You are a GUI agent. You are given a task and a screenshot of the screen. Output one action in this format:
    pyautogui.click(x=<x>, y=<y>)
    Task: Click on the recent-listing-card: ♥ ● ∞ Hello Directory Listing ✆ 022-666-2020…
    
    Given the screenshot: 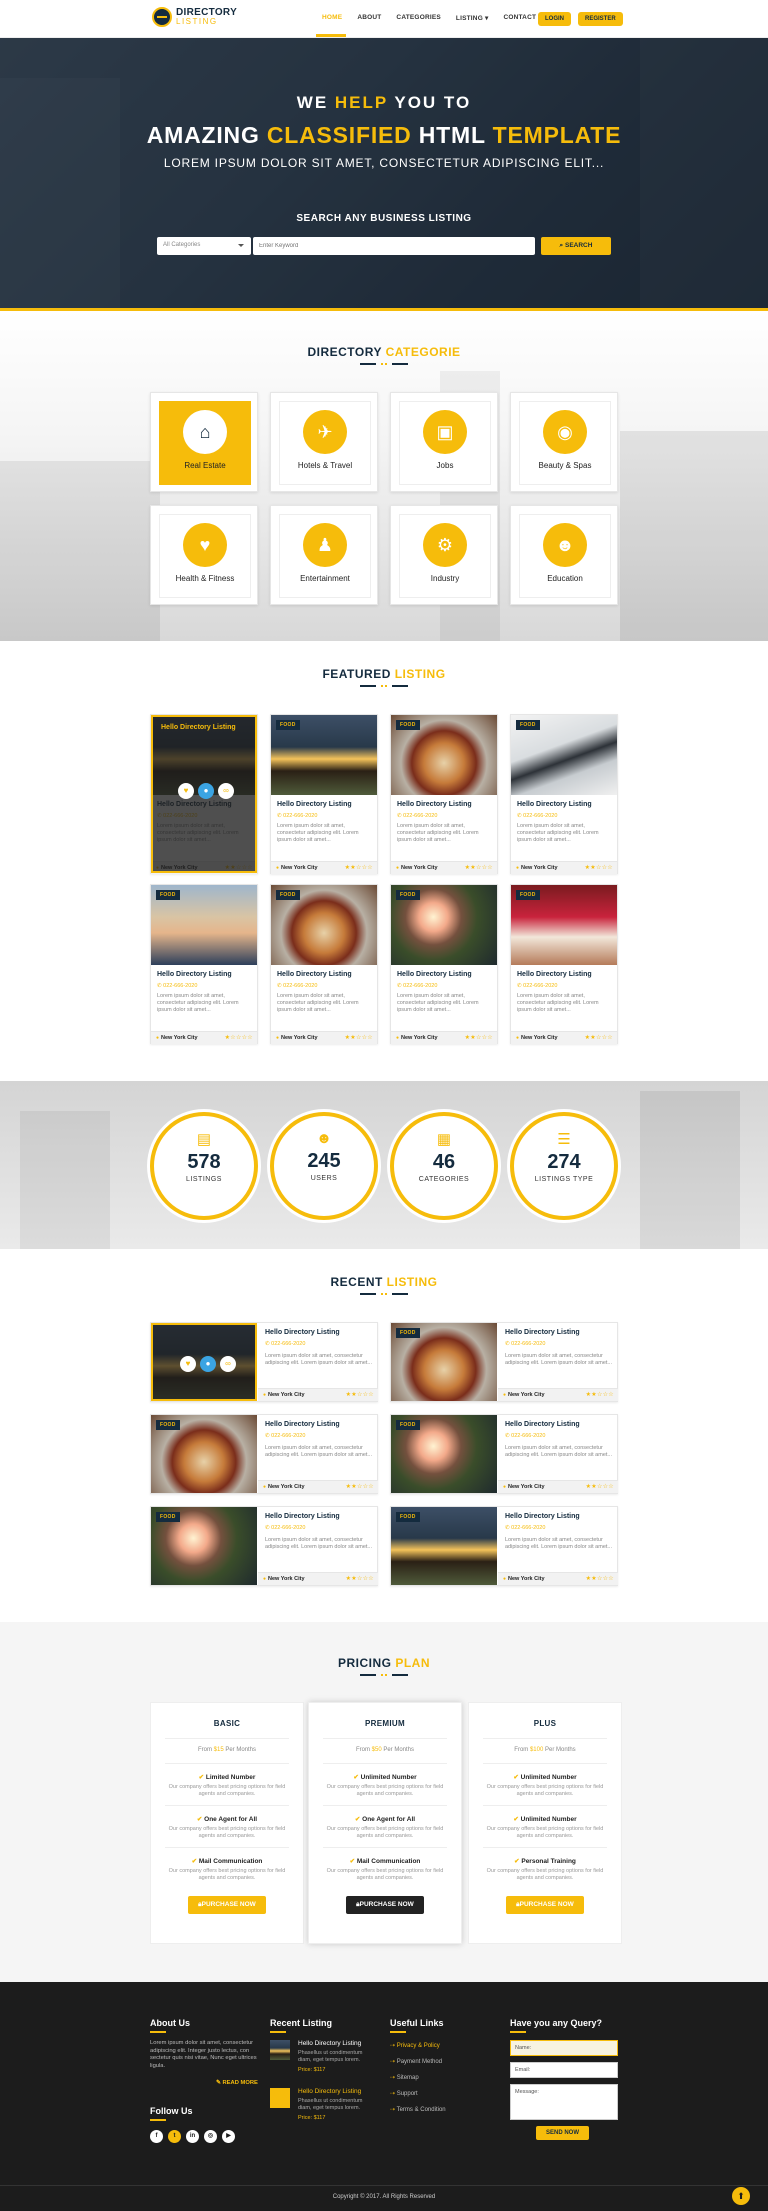 What is the action you would take?
    pyautogui.click(x=264, y=1362)
    